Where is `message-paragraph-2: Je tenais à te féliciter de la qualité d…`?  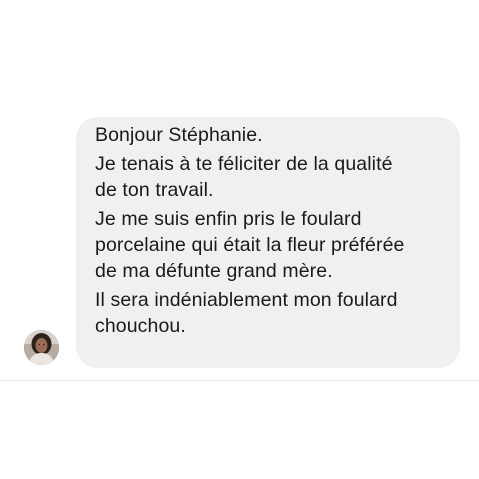
message-paragraph-2: Je tenais à te féliciter de la qualité d… is located at coordinates (277, 177).